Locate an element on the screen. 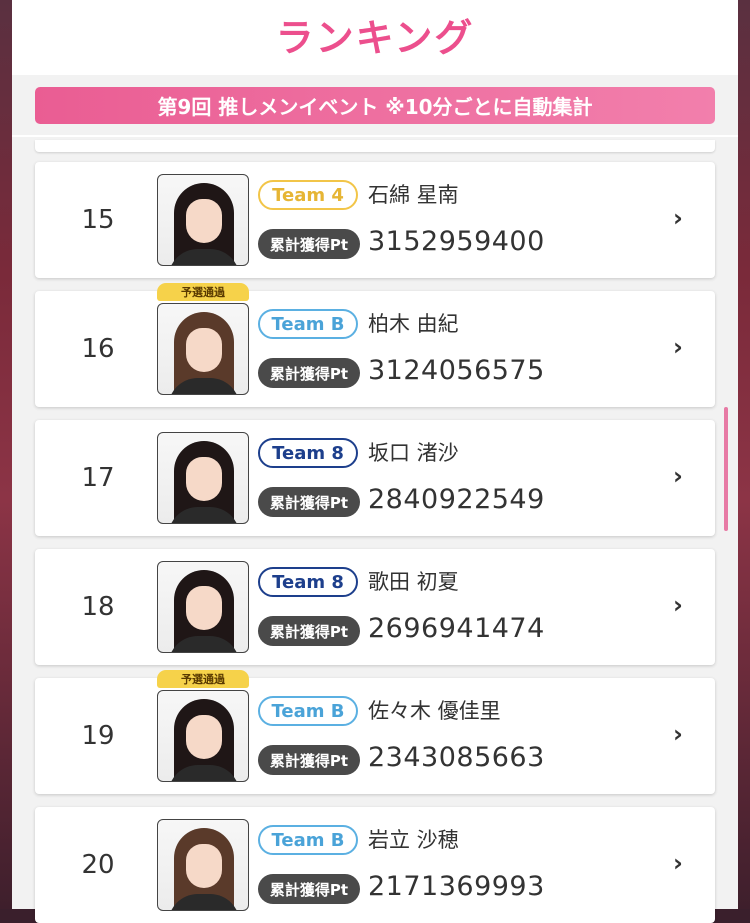 Image resolution: width=750 pixels, height=923 pixels. rank-number: 20 is located at coordinates (98, 865).